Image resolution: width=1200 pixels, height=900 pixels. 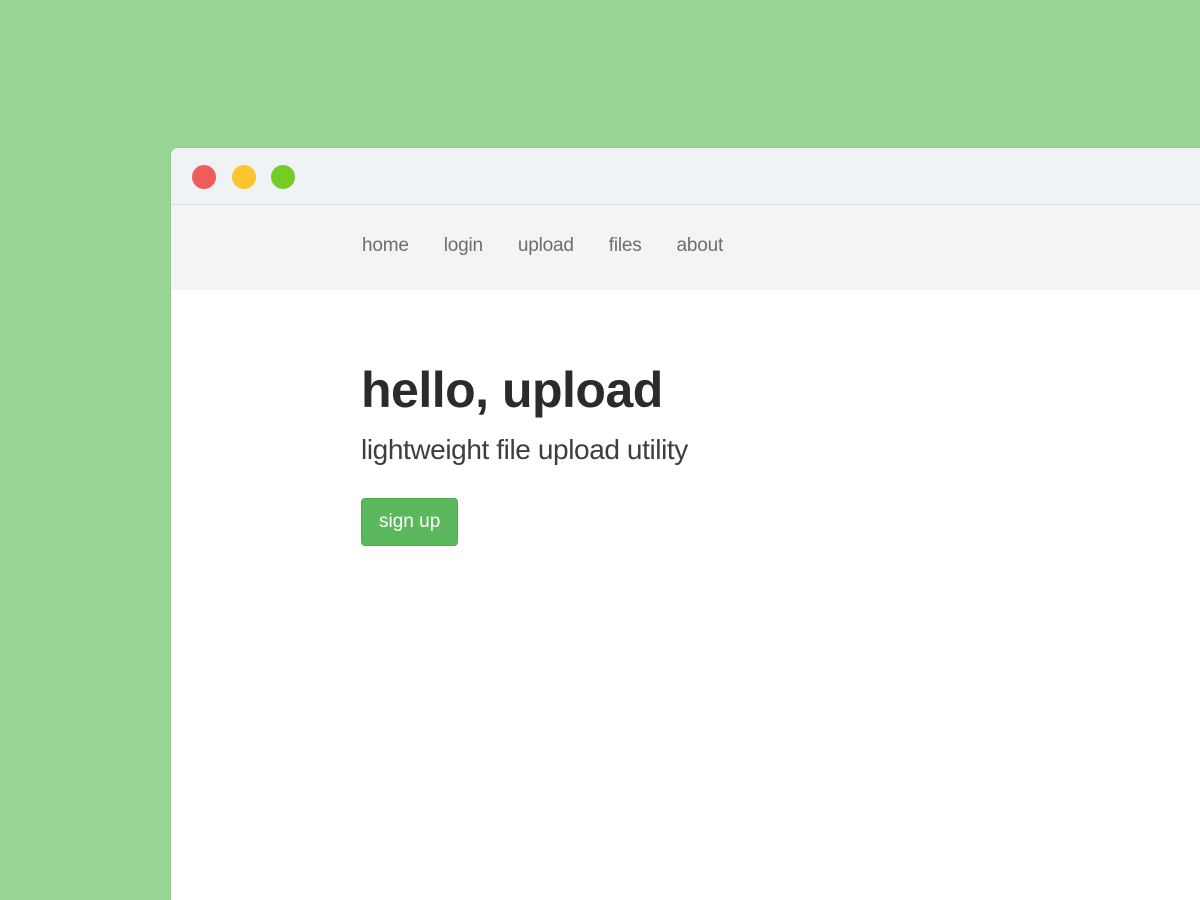 I want to click on close-window-button, so click(x=204, y=177).